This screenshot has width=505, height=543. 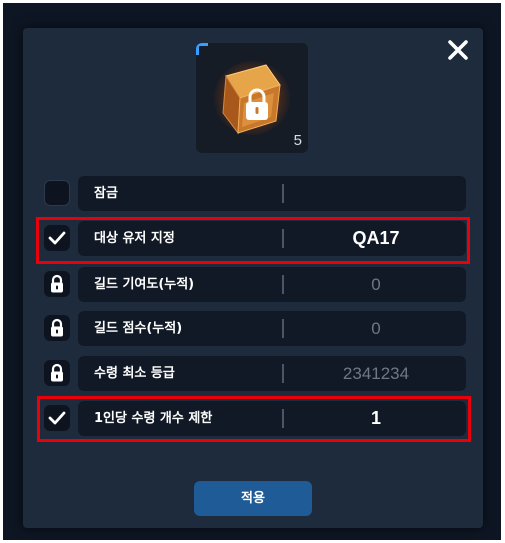 I want to click on row-min-grade: 수령 최소 등급 2341234, so click(x=272, y=373).